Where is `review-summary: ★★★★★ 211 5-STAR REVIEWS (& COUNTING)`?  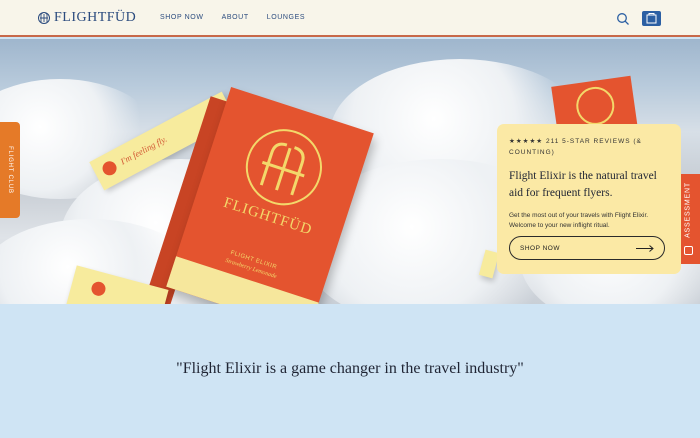
review-summary: ★★★★★ 211 5-STAR REVIEWS (& COUNTING) is located at coordinates (589, 147).